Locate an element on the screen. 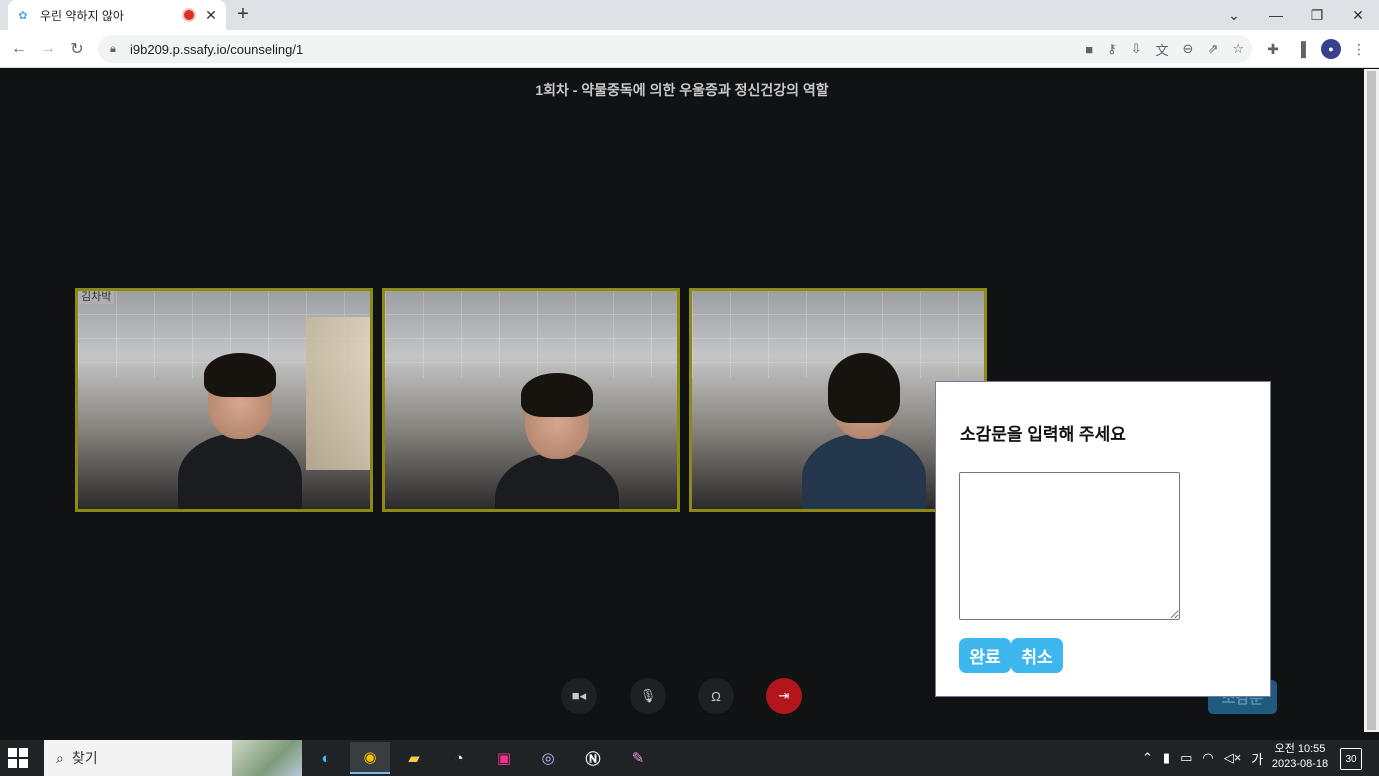 The image size is (1379, 776). camera-toggle-button: ■◂ is located at coordinates (579, 696).